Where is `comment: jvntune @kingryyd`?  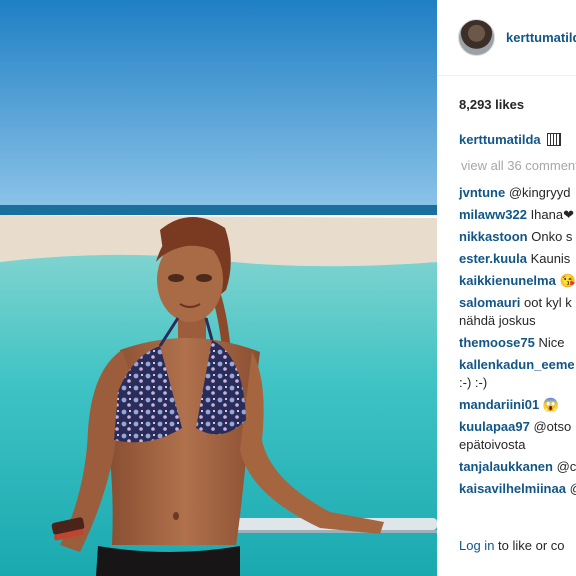 comment: jvntune @kingryyd is located at coordinates (517, 193).